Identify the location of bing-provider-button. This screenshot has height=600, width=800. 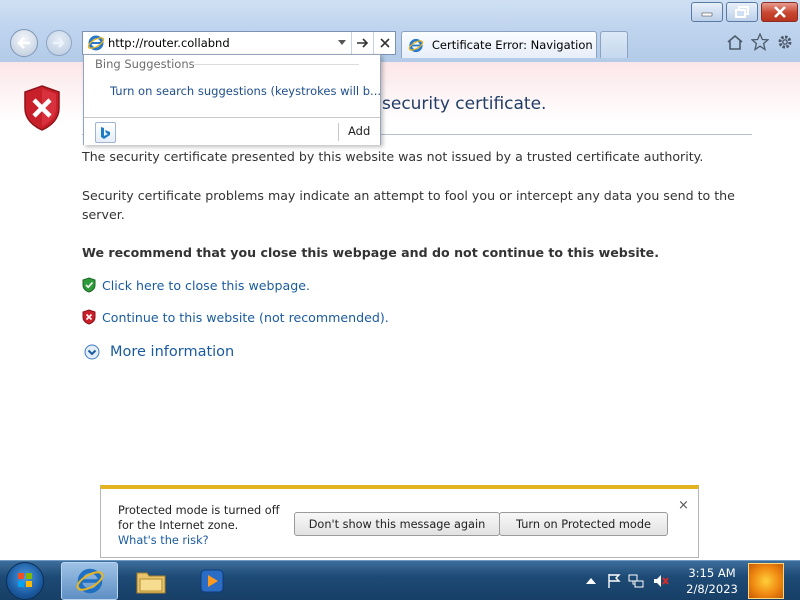
(105, 132).